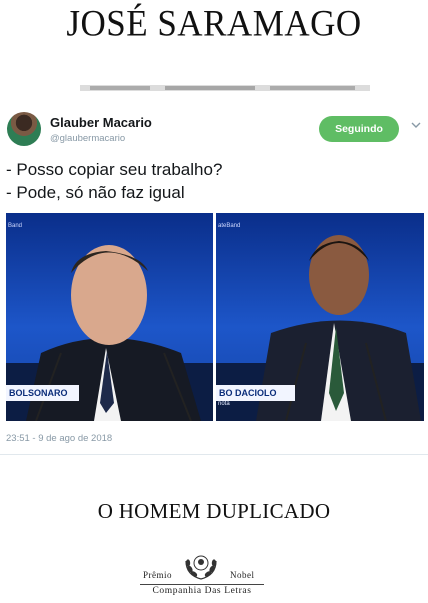 This screenshot has width=428, height=603. I want to click on chevron-down-icon, so click(416, 125).